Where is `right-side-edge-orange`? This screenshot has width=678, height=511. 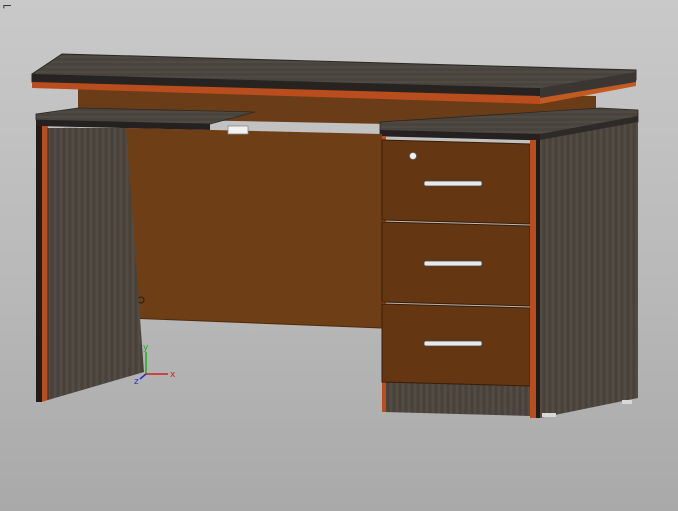 right-side-edge-orange is located at coordinates (533, 279).